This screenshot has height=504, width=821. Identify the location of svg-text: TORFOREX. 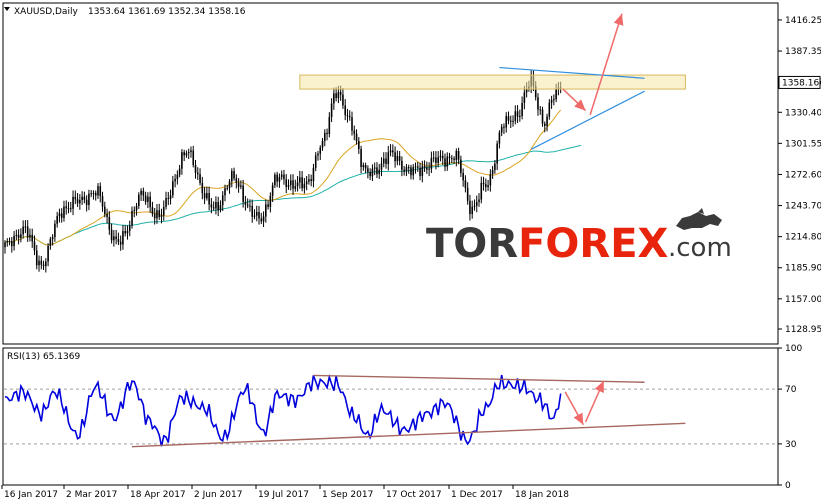
(547, 244).